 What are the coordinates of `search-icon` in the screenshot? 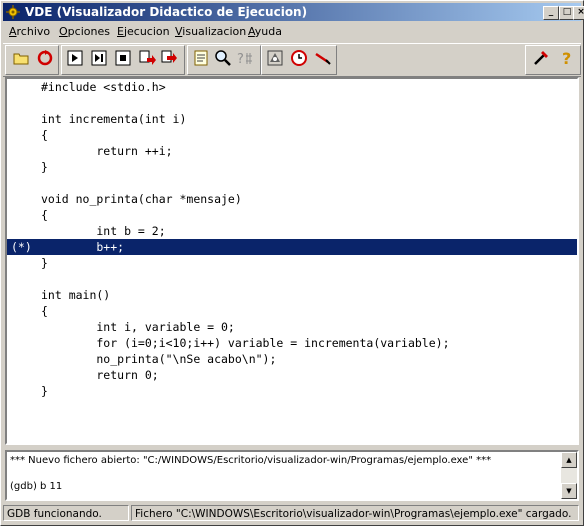 It's located at (223, 58).